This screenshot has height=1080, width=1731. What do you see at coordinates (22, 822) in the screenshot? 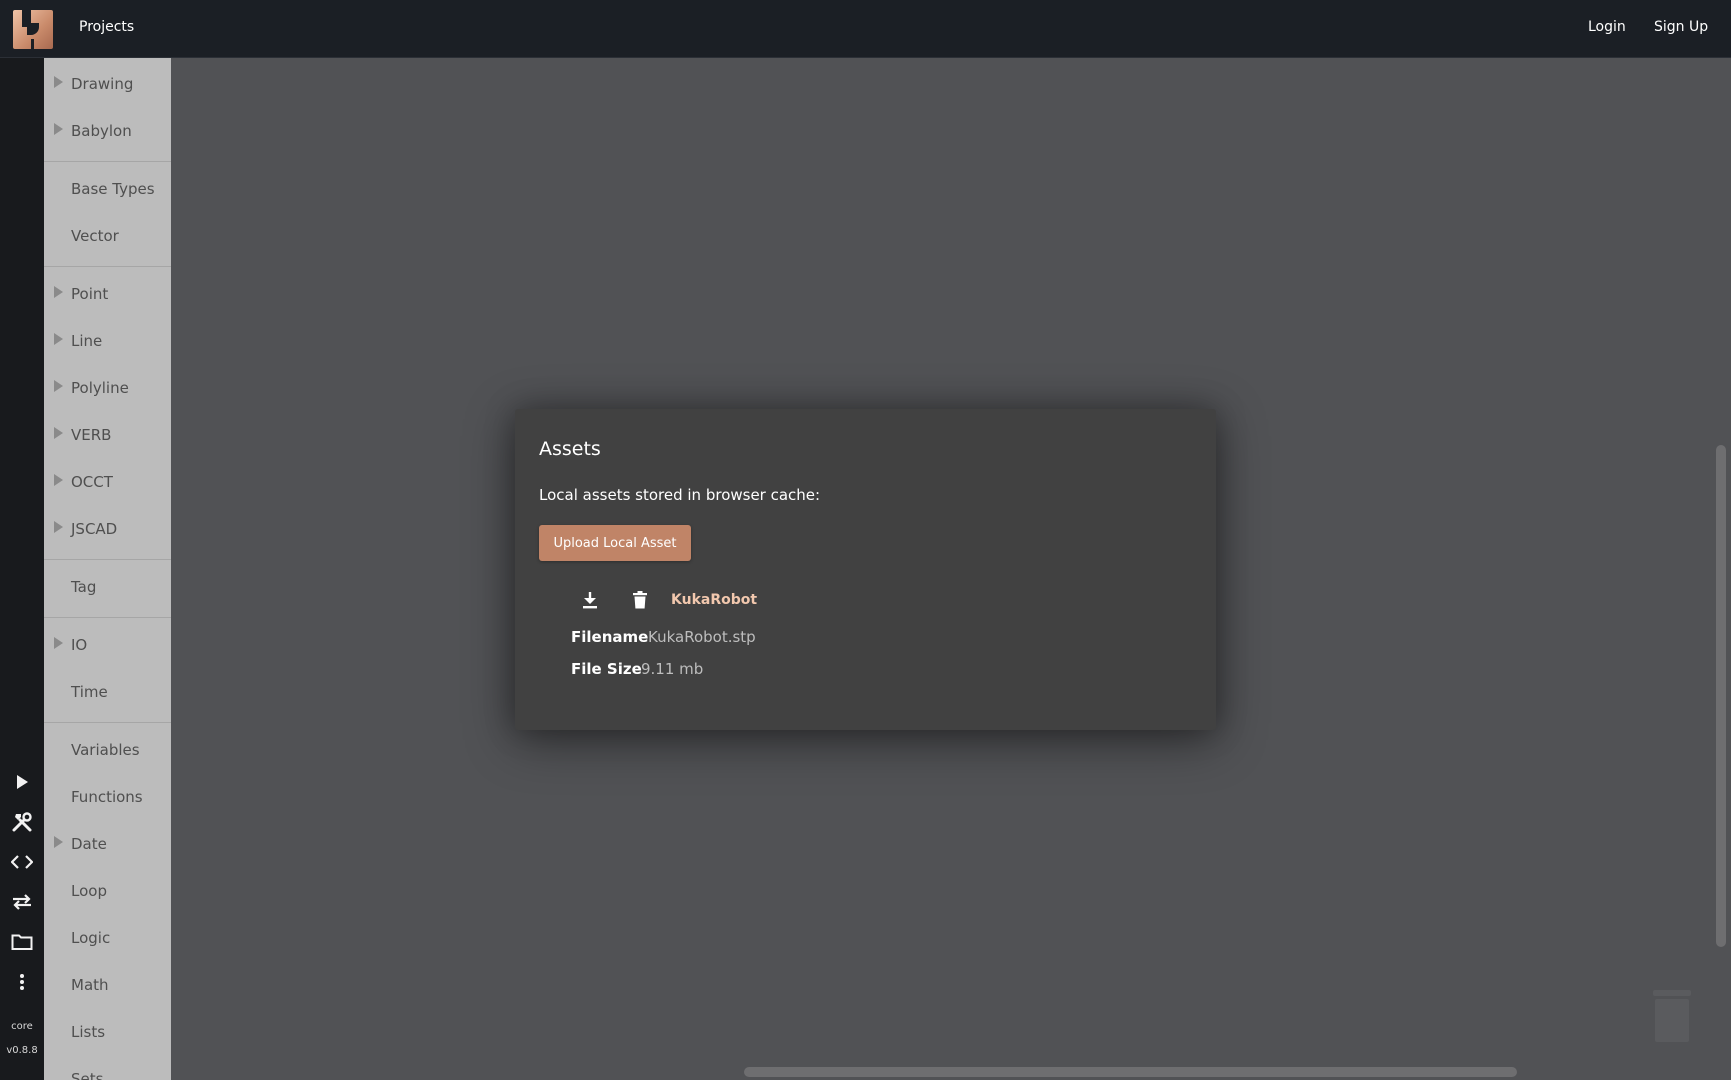
I see `tools-icon` at bounding box center [22, 822].